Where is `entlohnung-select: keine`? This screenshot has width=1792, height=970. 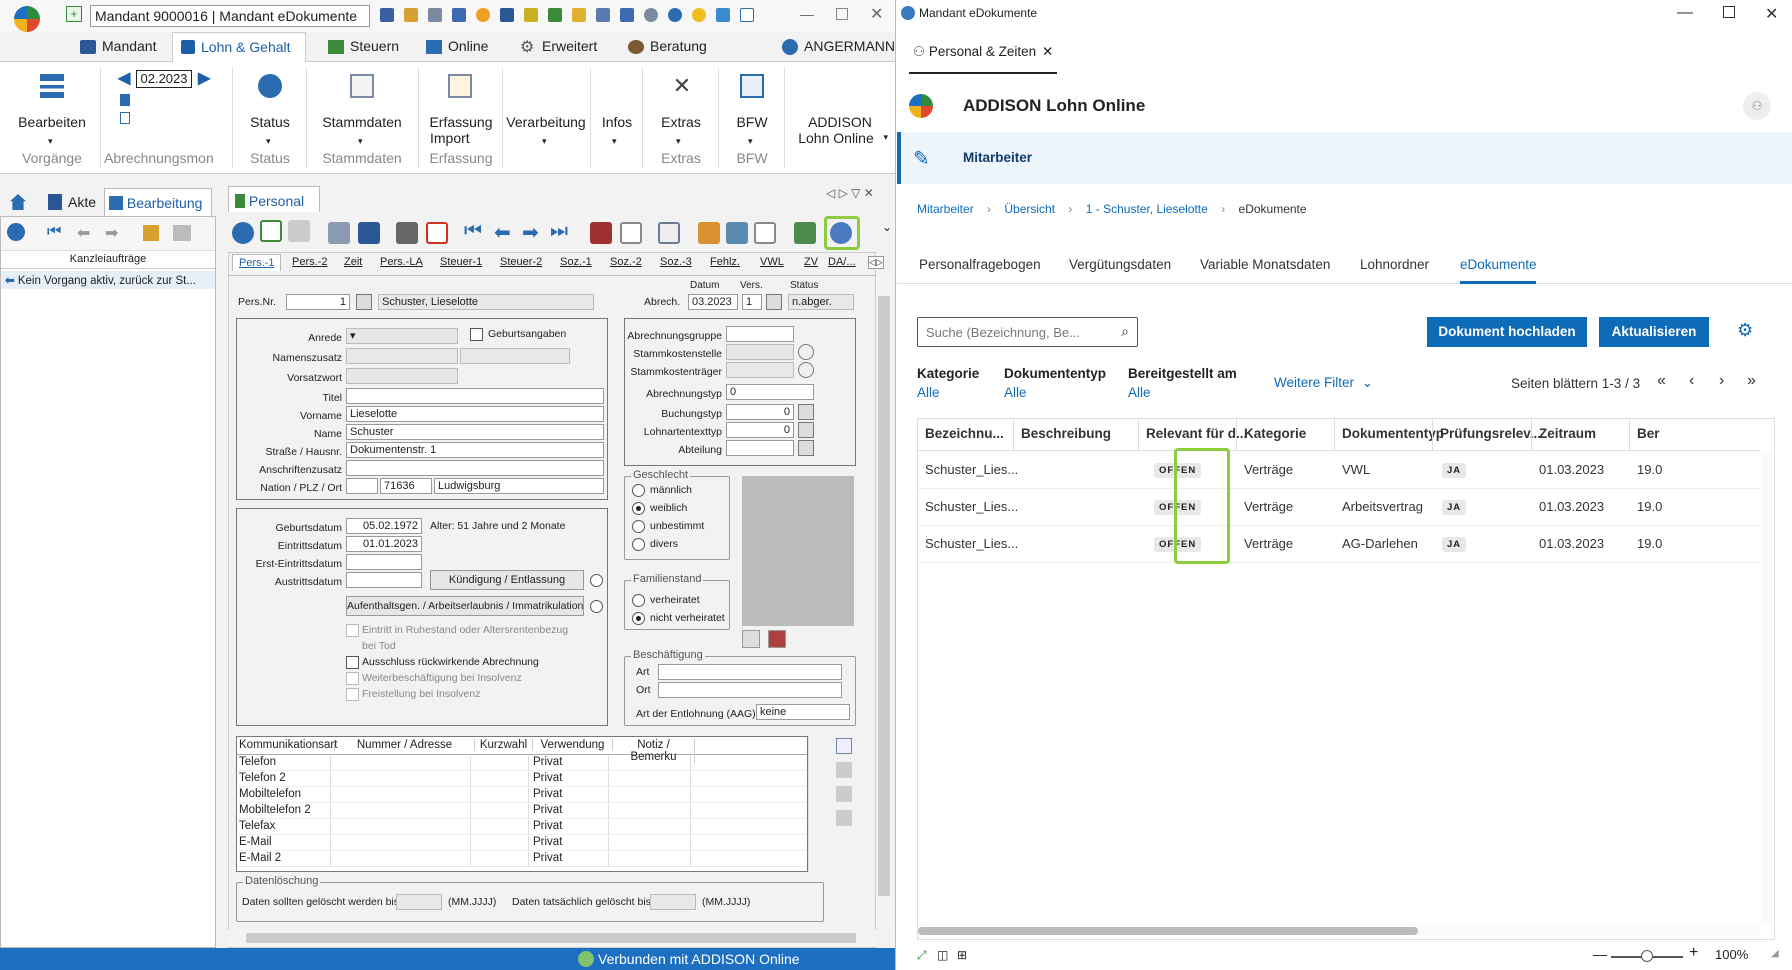 entlohnung-select: keine is located at coordinates (803, 712).